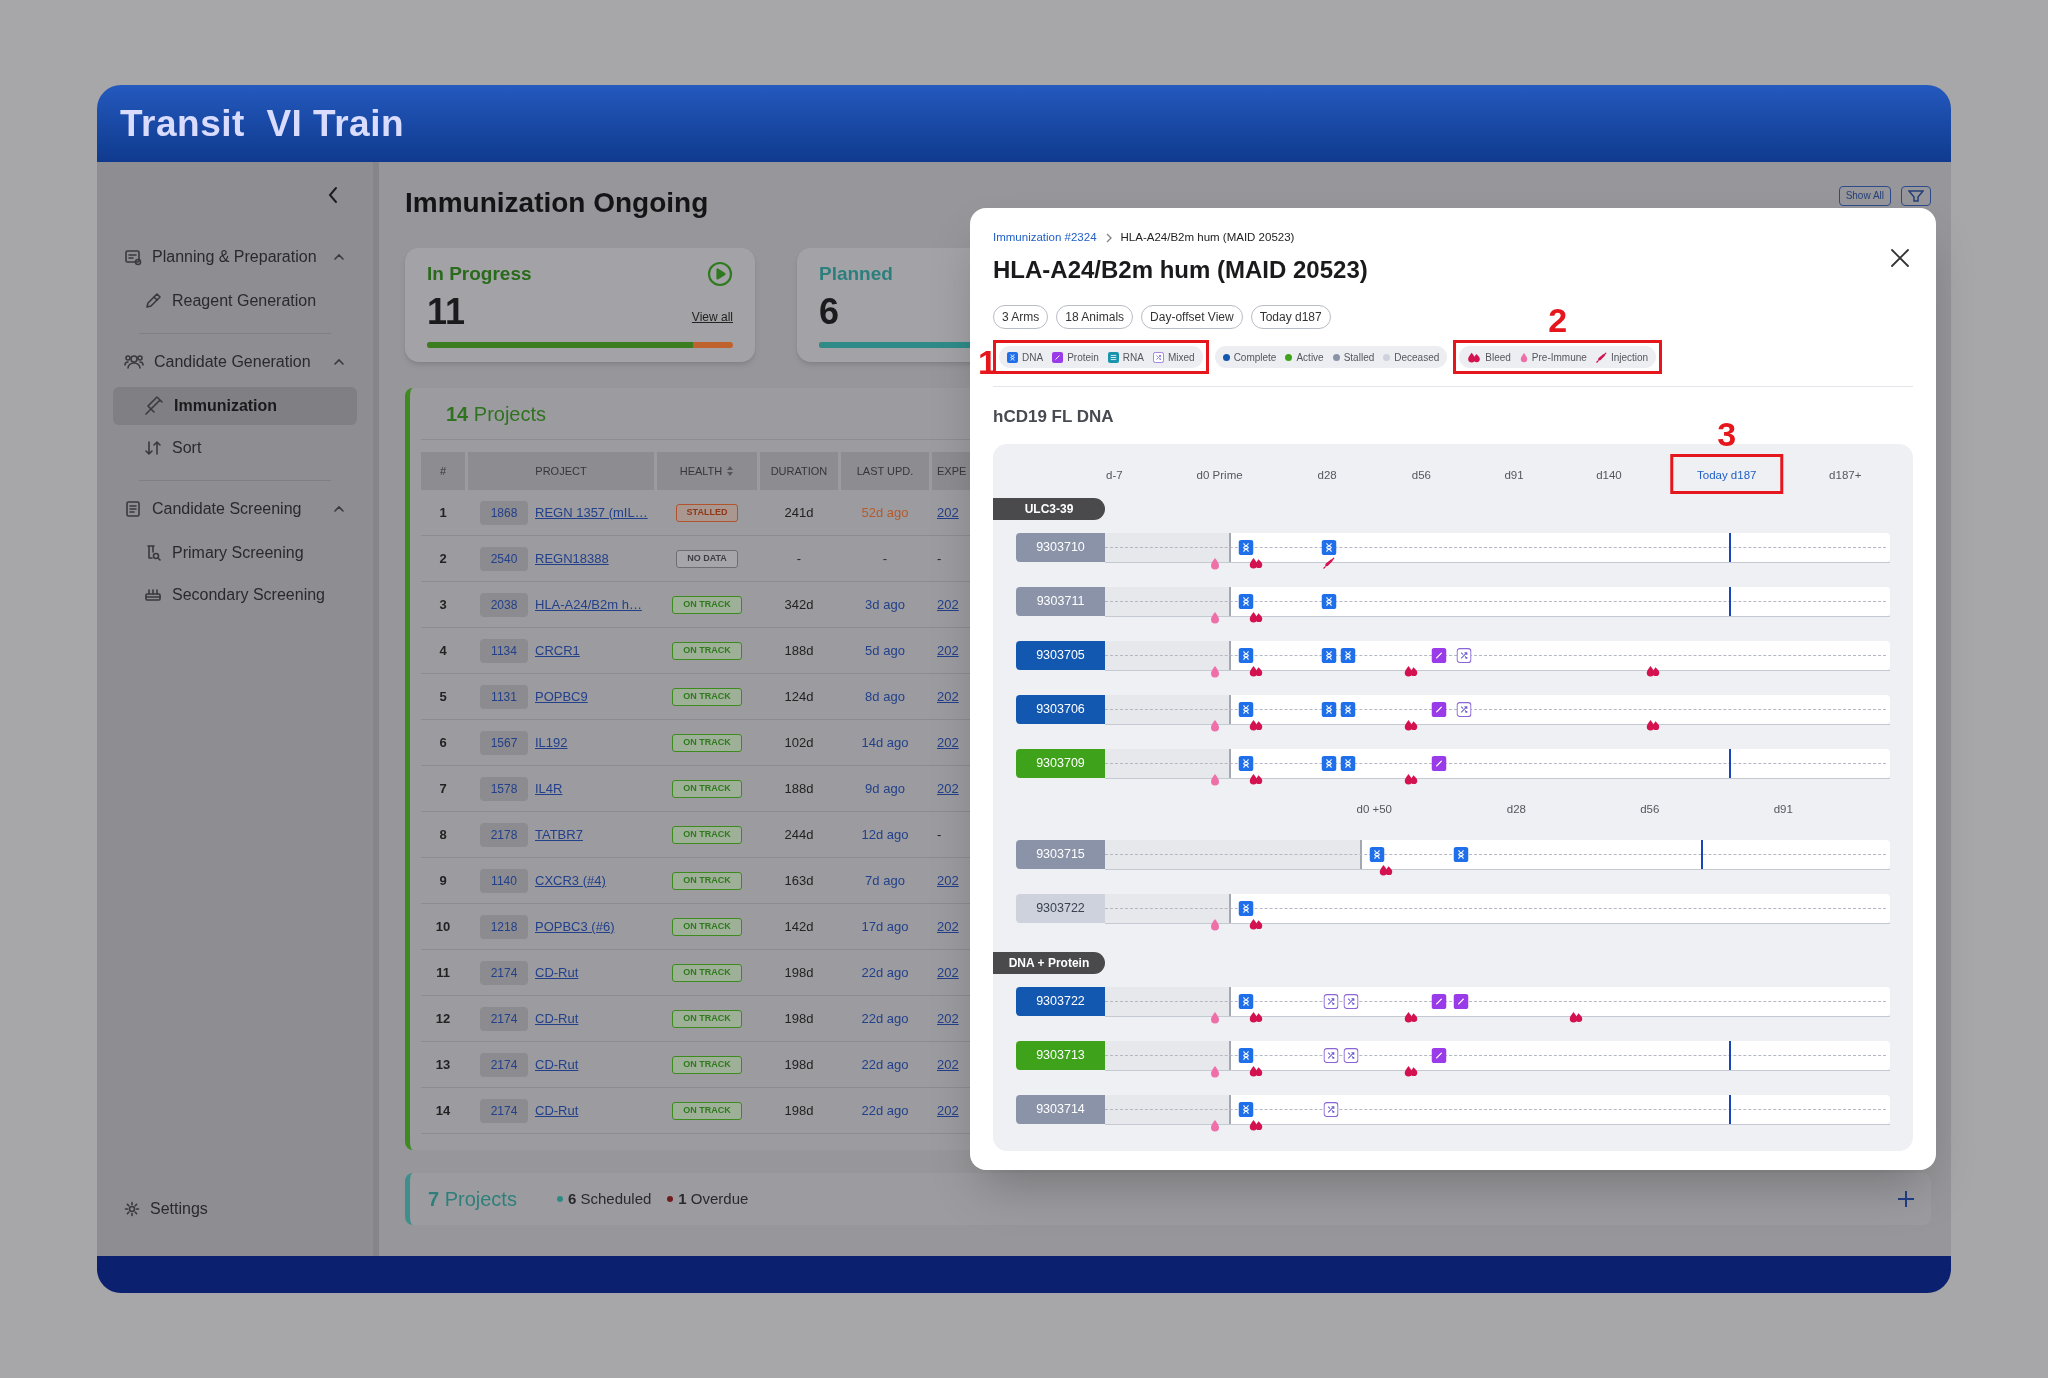 The height and width of the screenshot is (1378, 2048). Describe the element at coordinates (235, 595) in the screenshot. I see `nav-item: Secondary Screening` at that location.